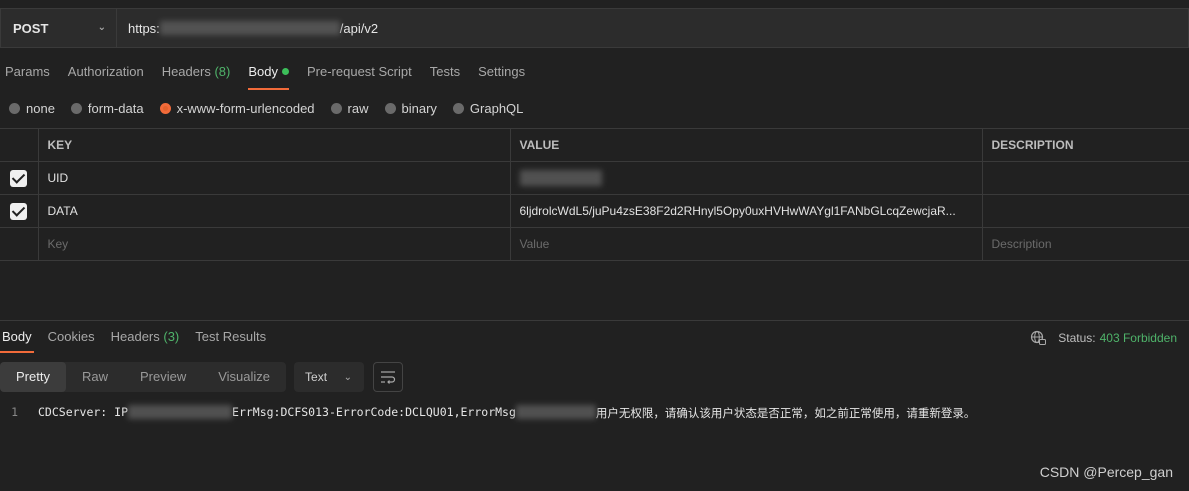 Image resolution: width=1189 pixels, height=491 pixels. I want to click on table-row-empty: Key Value Description, so click(594, 244).